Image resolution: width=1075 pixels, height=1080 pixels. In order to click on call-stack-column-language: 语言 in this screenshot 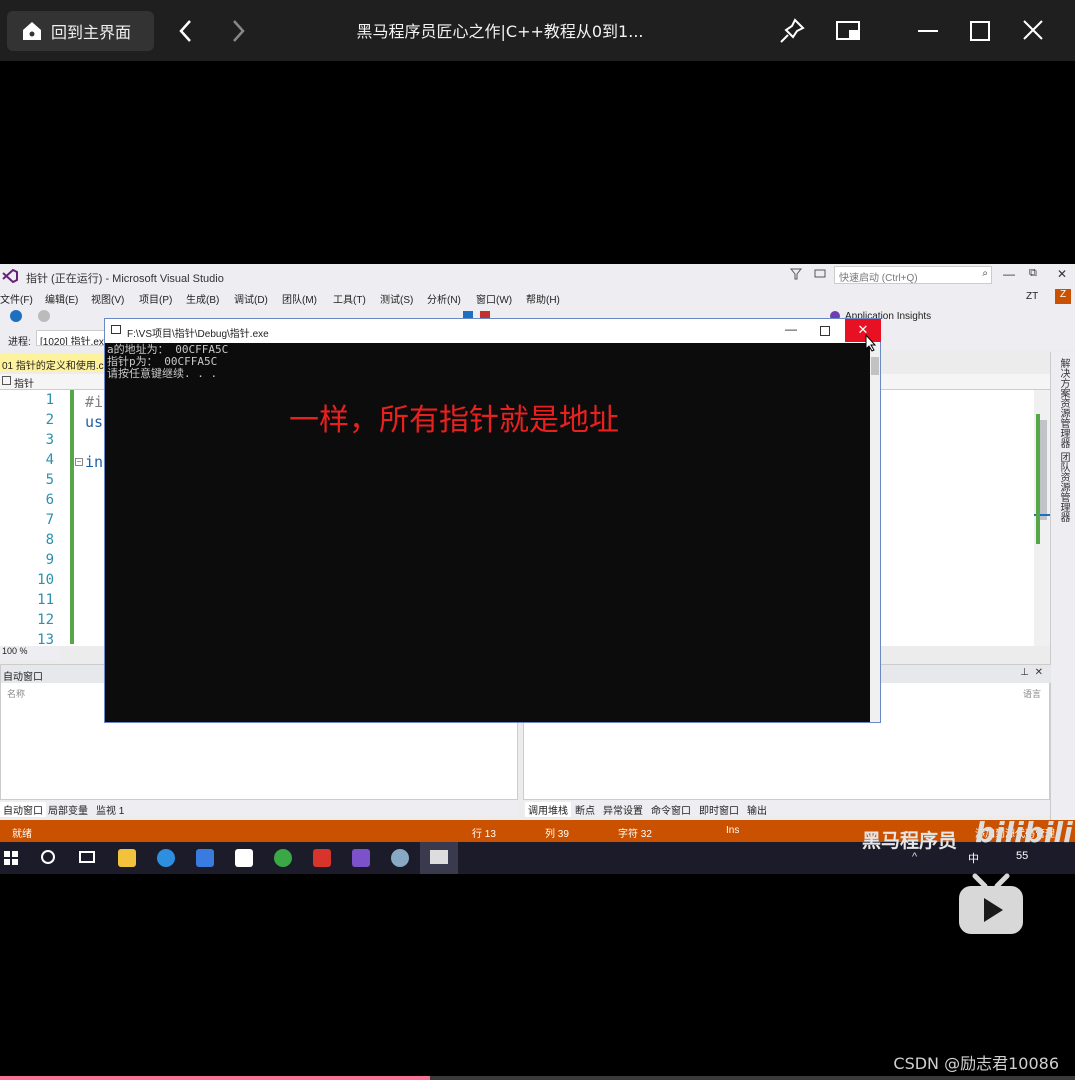, I will do `click(1032, 693)`.